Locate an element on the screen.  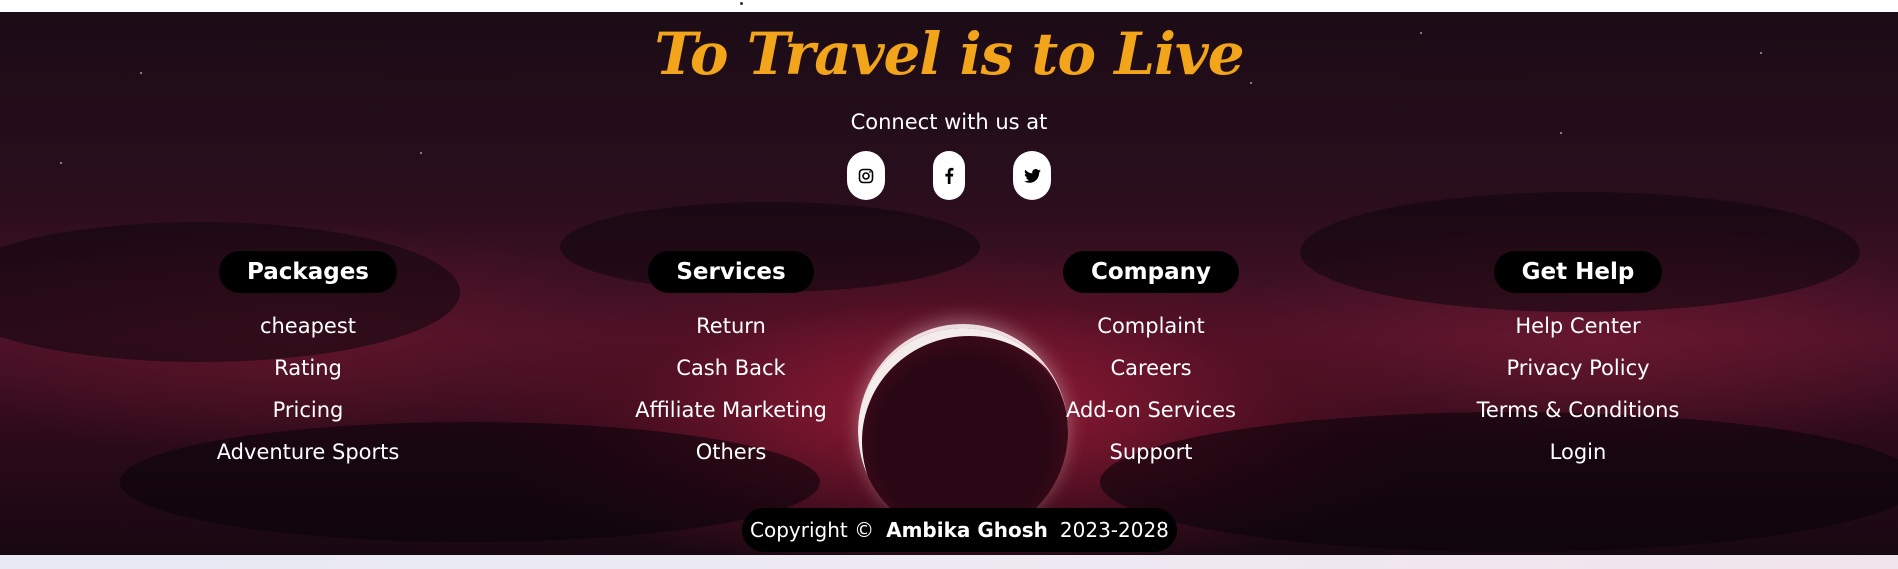
column-heading: Company is located at coordinates (1151, 272).